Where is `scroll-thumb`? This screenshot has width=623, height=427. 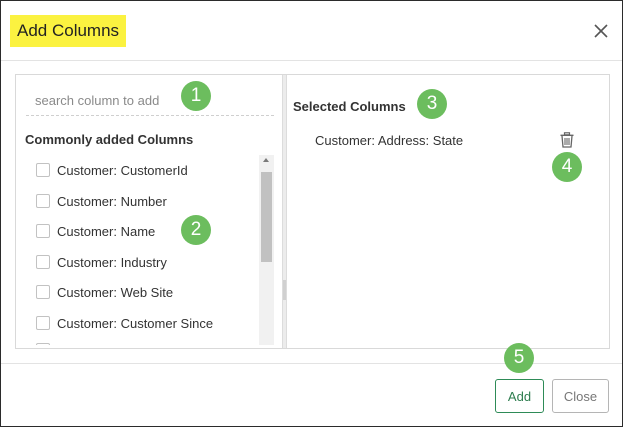 scroll-thumb is located at coordinates (266, 217).